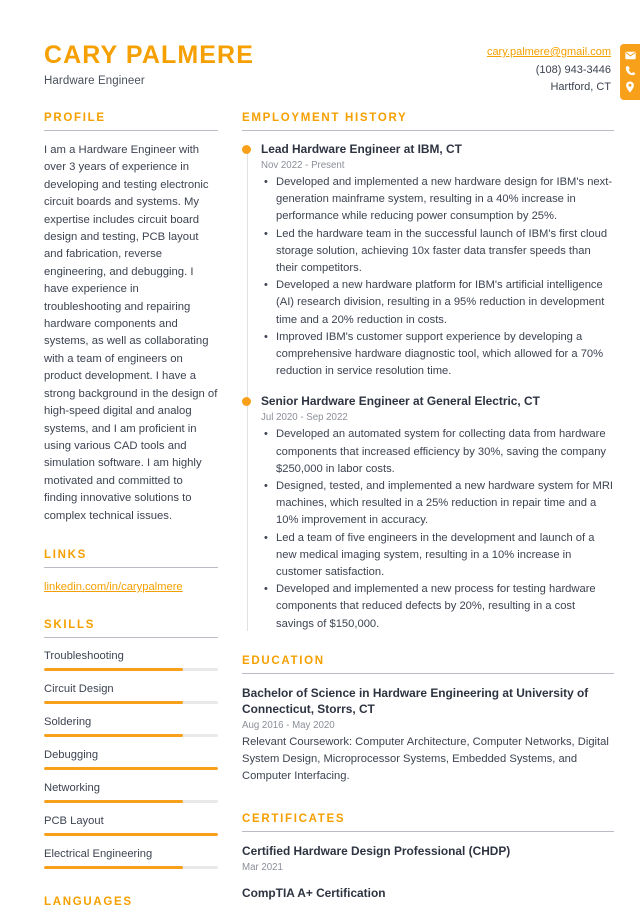 The width and height of the screenshot is (640, 905). I want to click on envelope-icon, so click(630, 55).